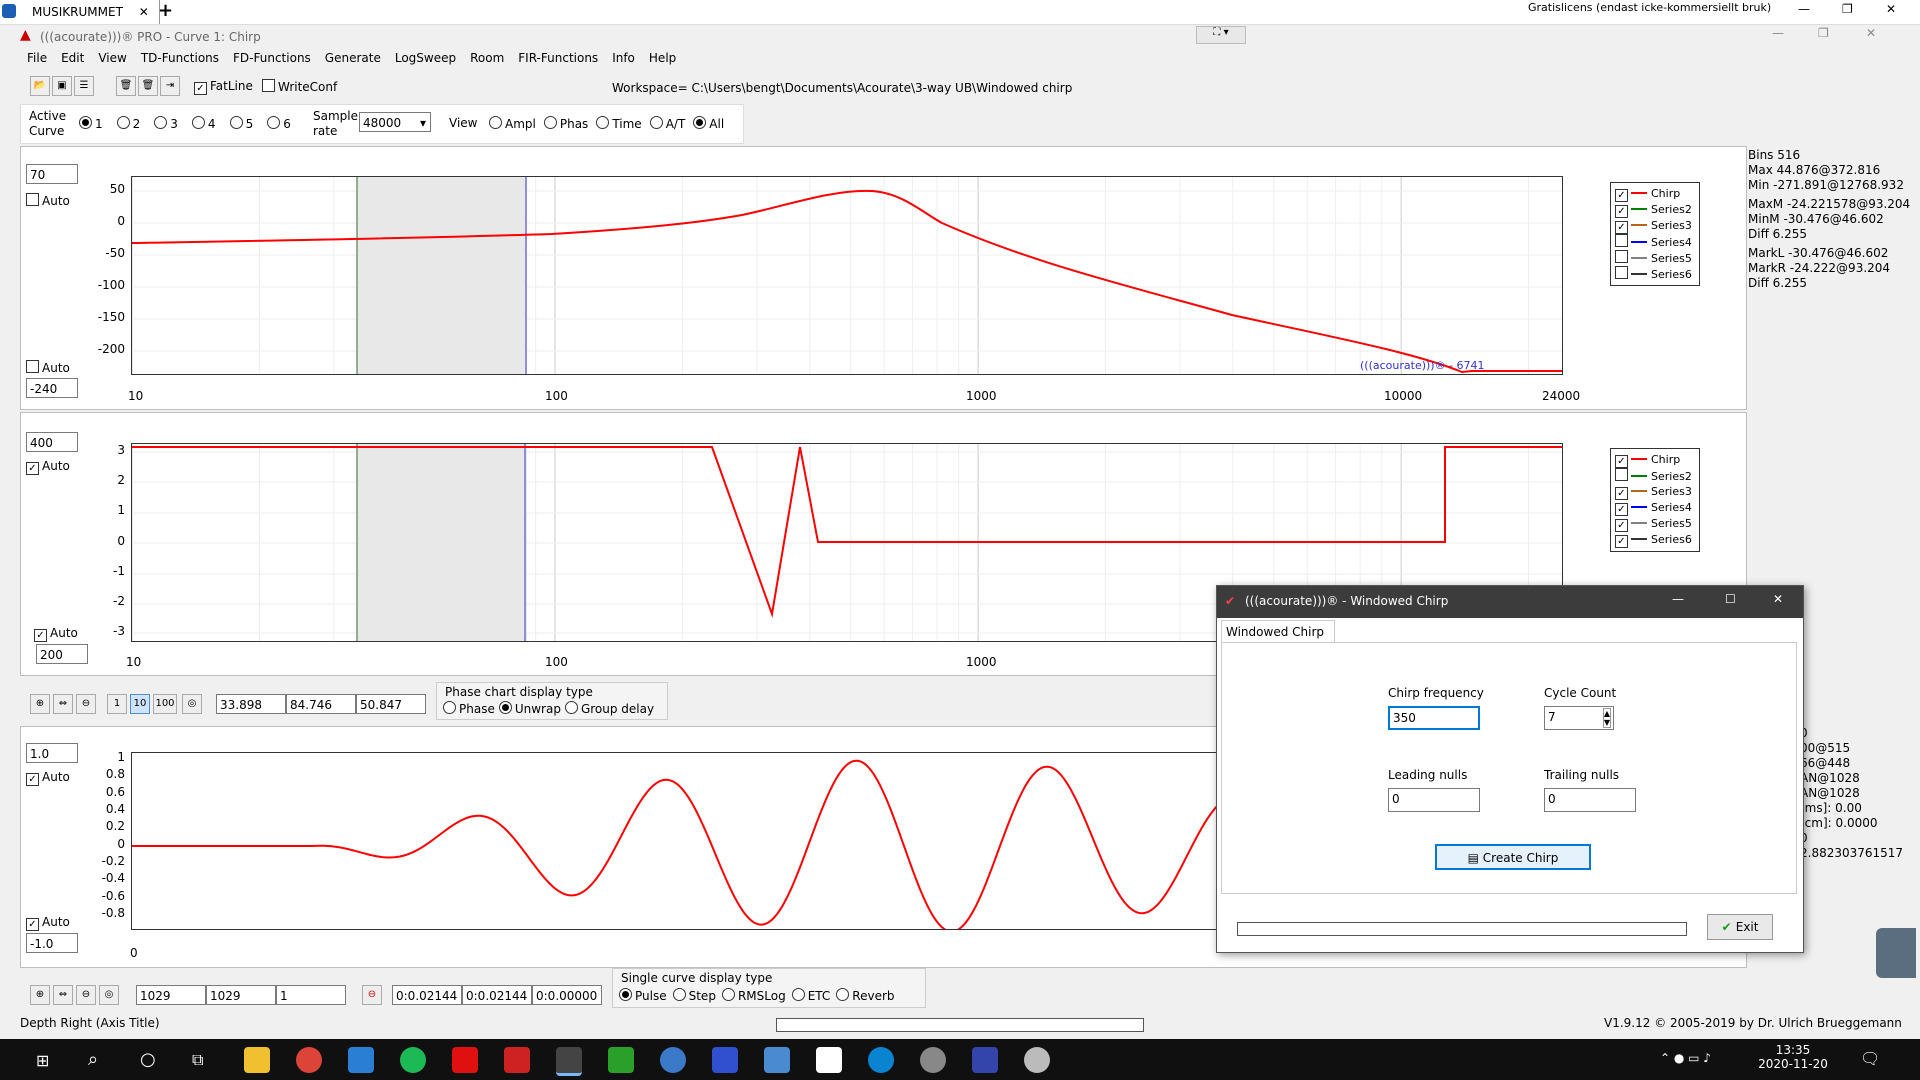  What do you see at coordinates (166, 123) in the screenshot?
I see `curve-radio-3: 3` at bounding box center [166, 123].